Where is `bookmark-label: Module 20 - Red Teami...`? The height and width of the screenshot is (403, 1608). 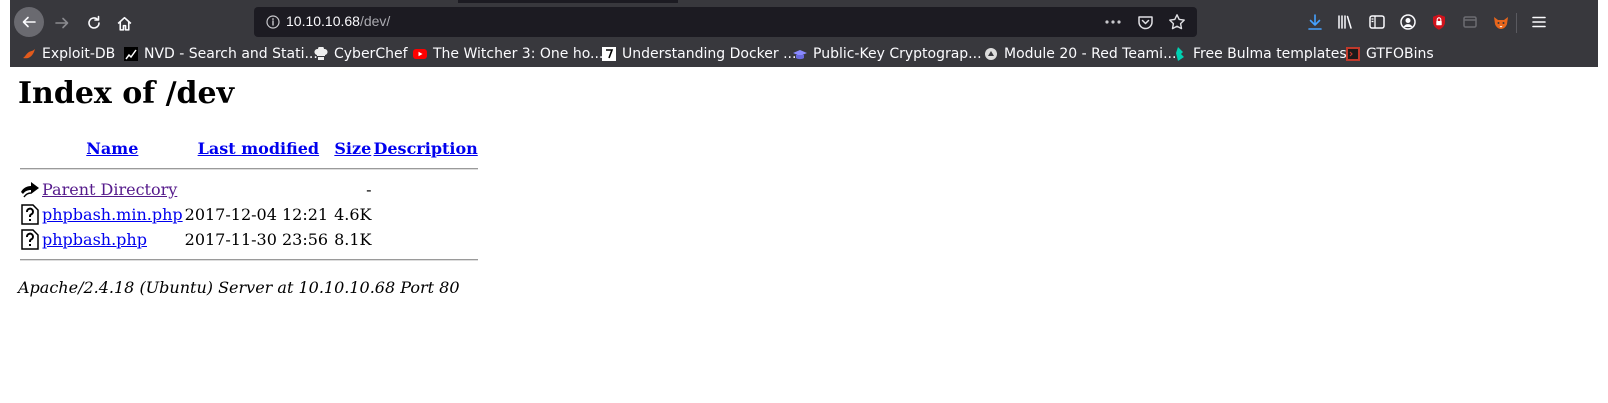 bookmark-label: Module 20 - Red Teami... is located at coordinates (1090, 54).